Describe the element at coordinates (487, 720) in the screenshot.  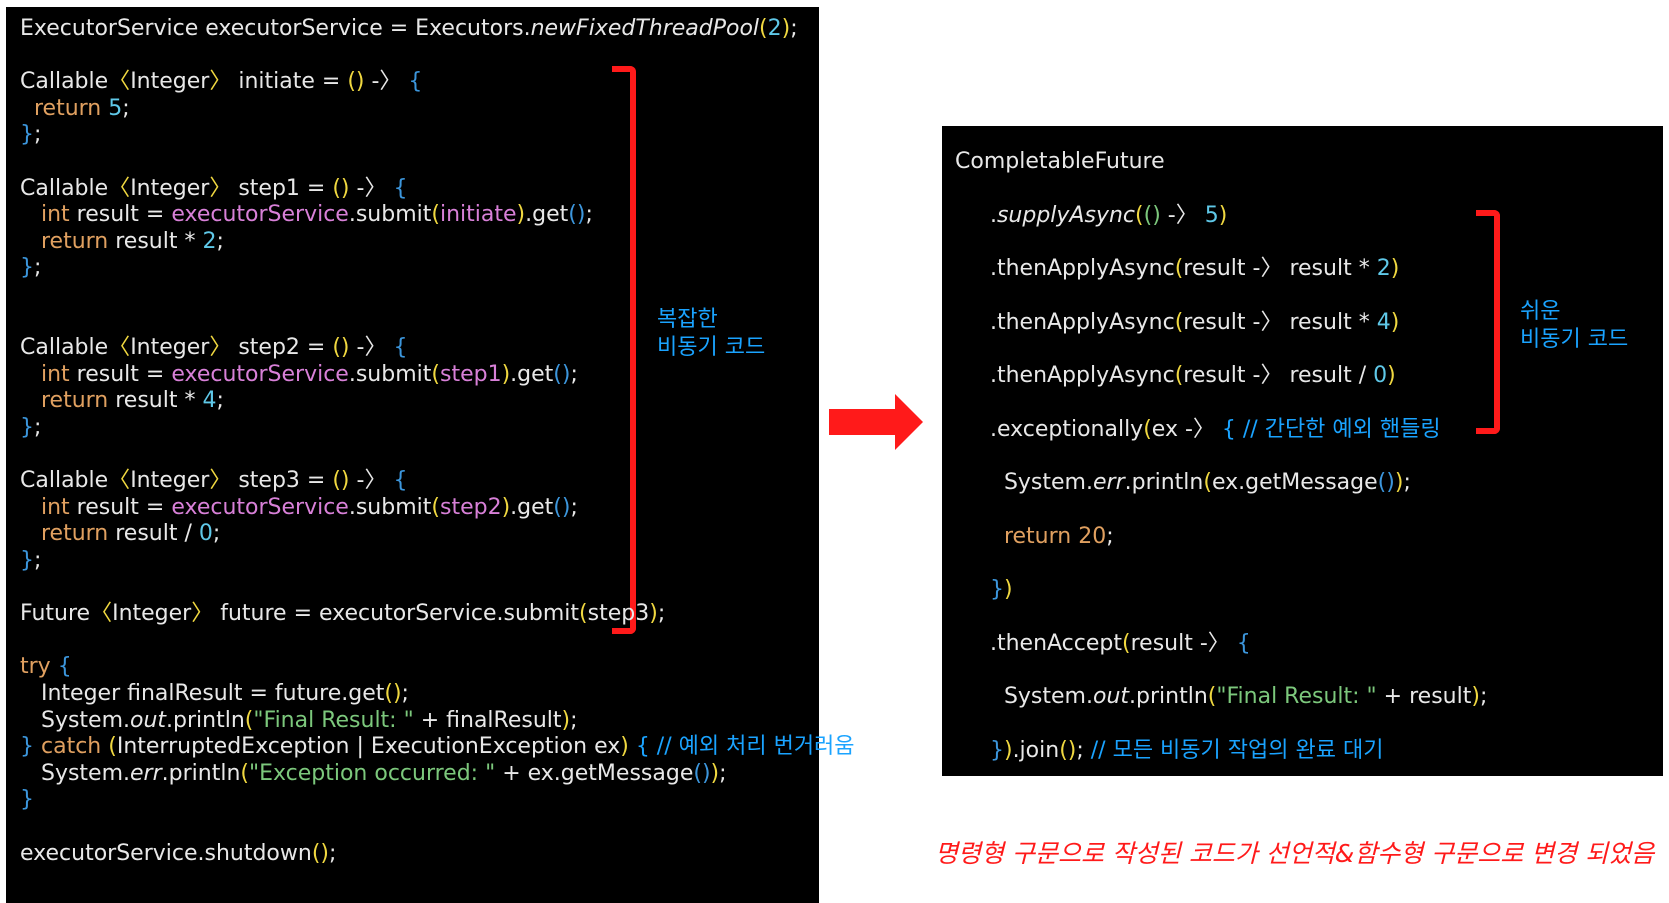
I see `code-token: + finalResult` at that location.